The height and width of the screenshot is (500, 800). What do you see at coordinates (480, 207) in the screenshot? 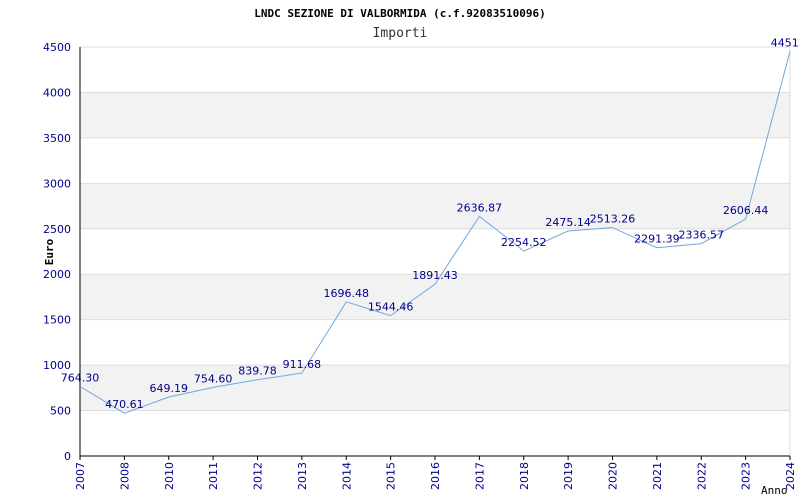
I see `data-label: 2636.87` at bounding box center [480, 207].